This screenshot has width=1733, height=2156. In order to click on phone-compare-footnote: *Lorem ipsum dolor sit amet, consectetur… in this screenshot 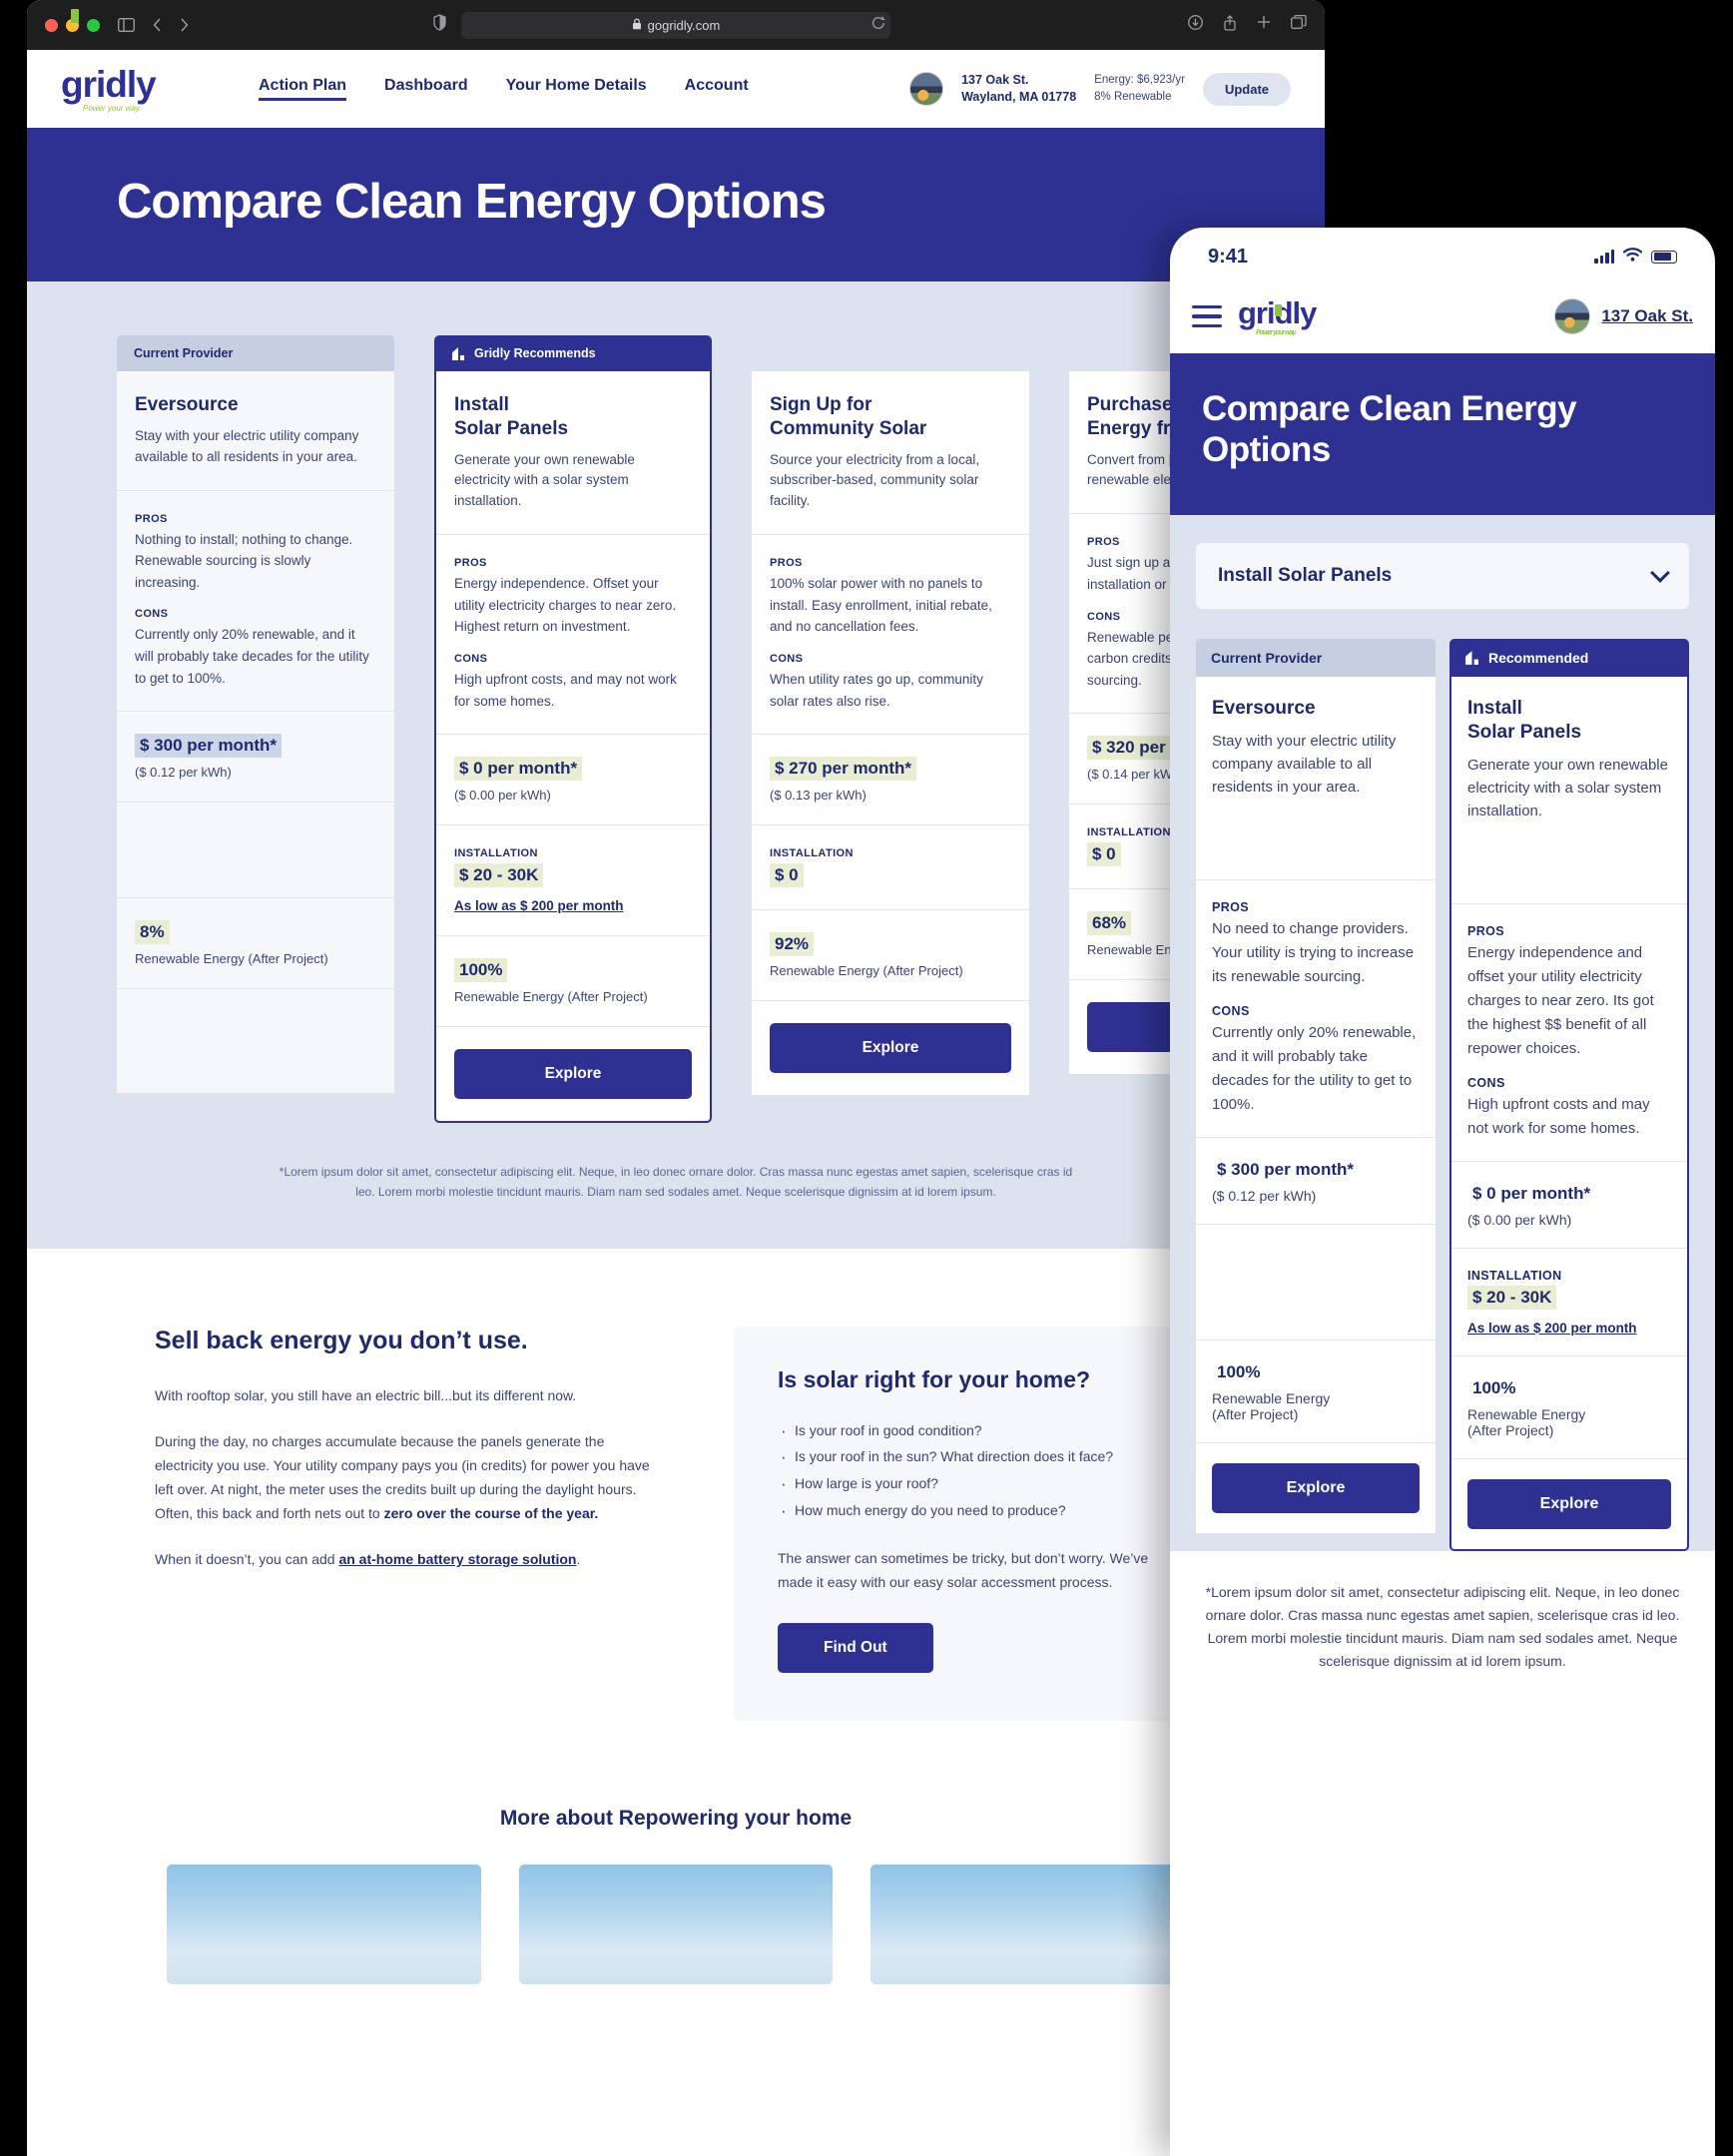, I will do `click(1443, 1631)`.